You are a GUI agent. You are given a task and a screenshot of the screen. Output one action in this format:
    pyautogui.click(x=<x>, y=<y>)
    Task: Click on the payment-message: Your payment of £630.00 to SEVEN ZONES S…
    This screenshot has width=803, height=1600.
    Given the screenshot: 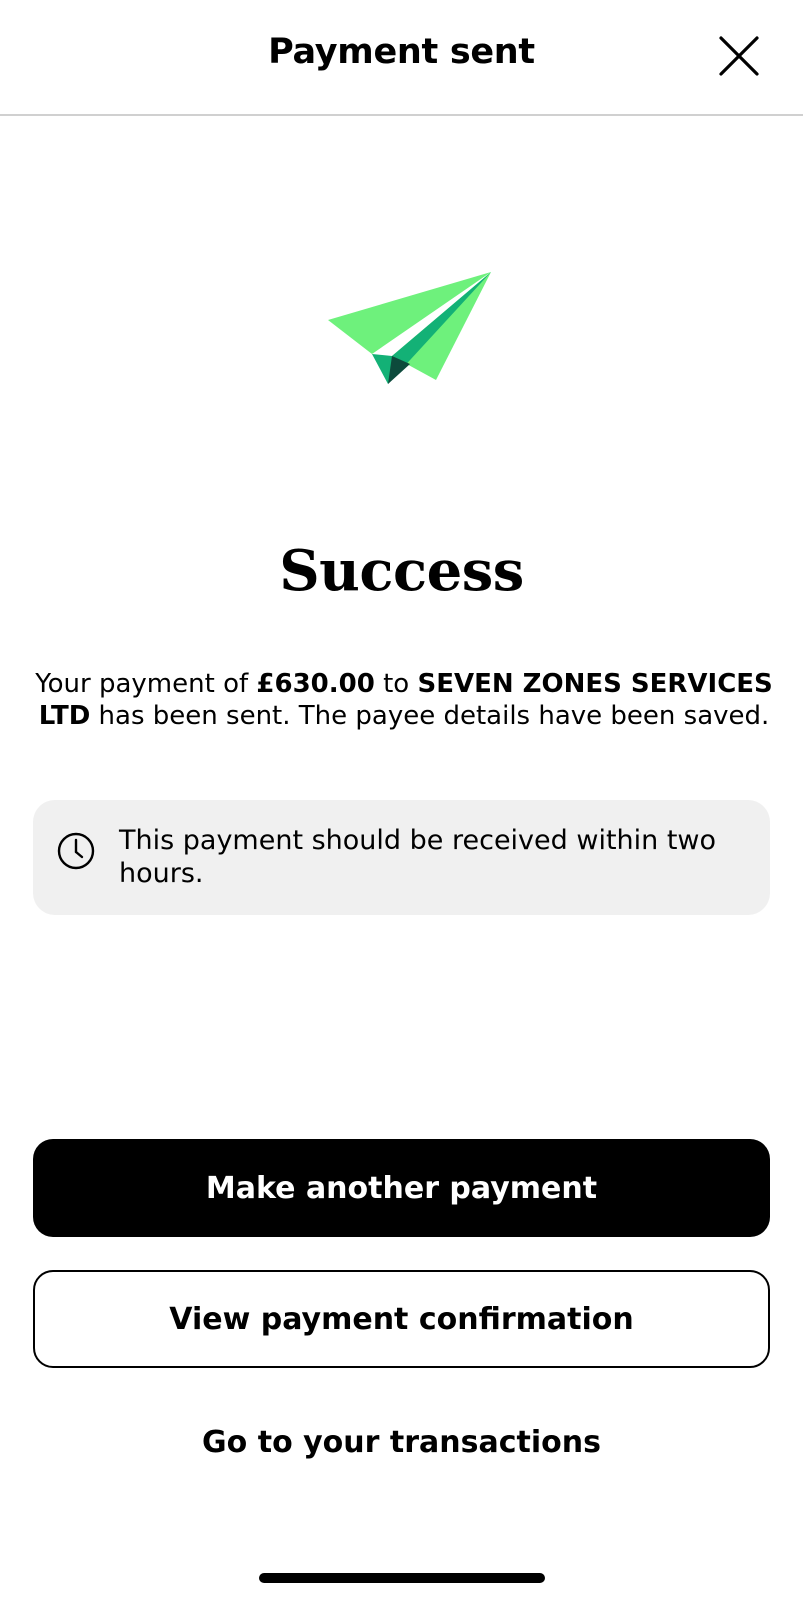 What is the action you would take?
    pyautogui.click(x=404, y=700)
    